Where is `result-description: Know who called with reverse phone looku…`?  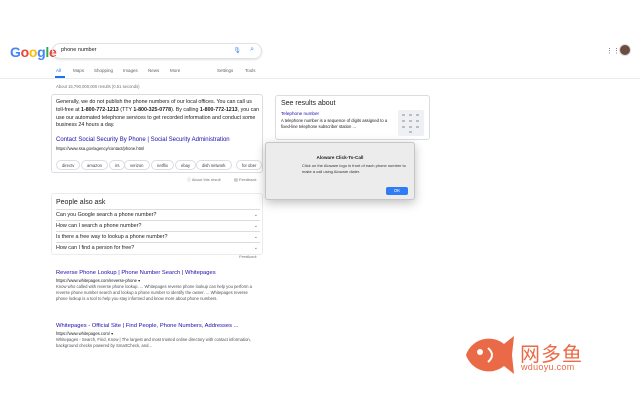 result-description: Know who called with reverse phone looku… is located at coordinates (154, 293).